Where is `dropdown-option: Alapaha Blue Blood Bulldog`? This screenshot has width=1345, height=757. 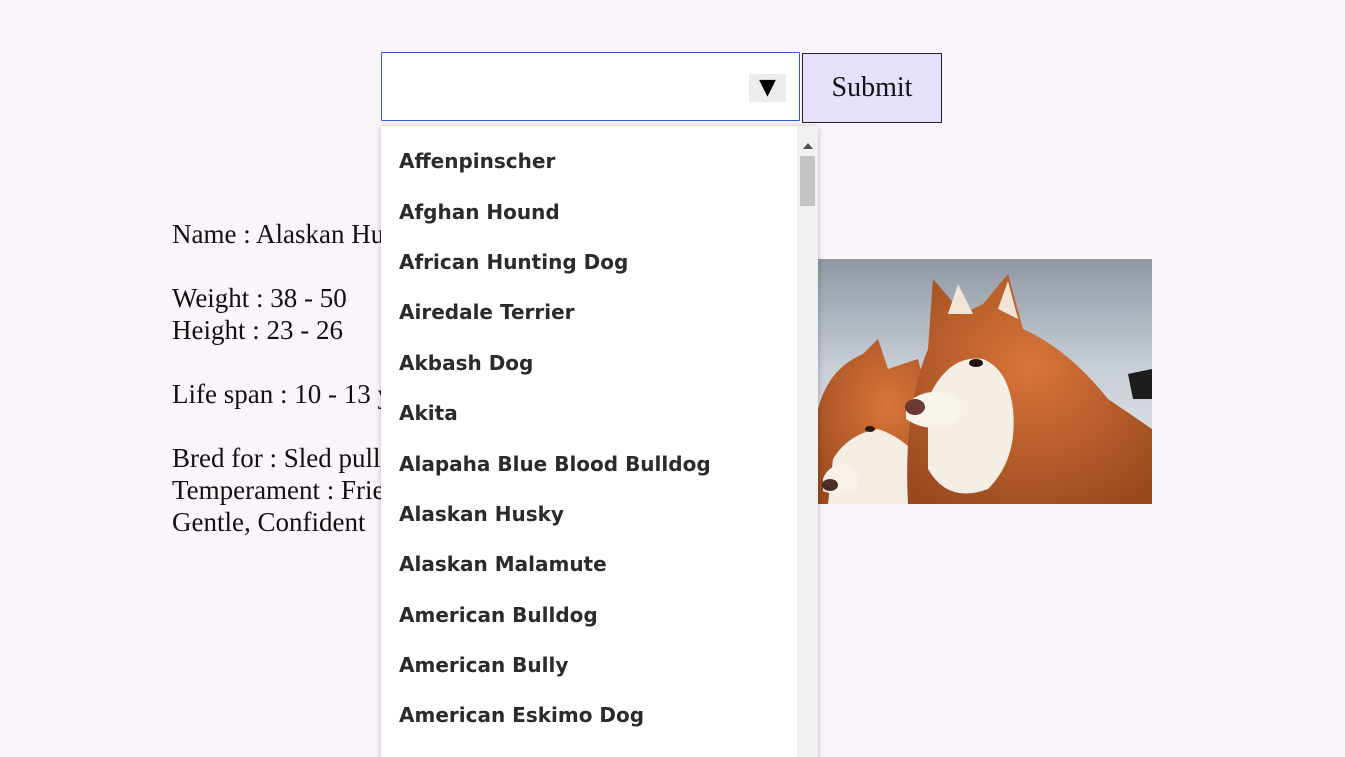 dropdown-option: Alapaha Blue Blood Bulldog is located at coordinates (589, 463).